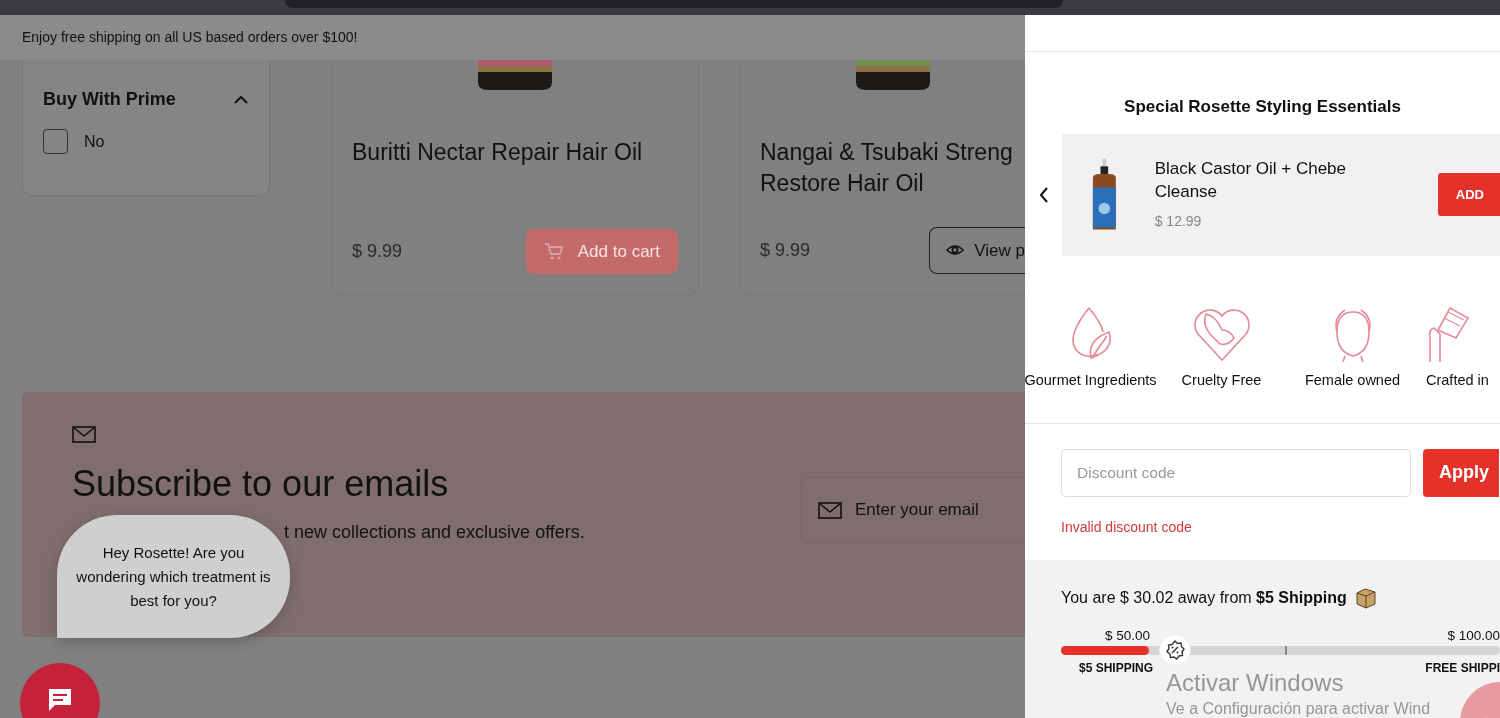  What do you see at coordinates (1255, 683) in the screenshot?
I see `activation-title: Activar Windows` at bounding box center [1255, 683].